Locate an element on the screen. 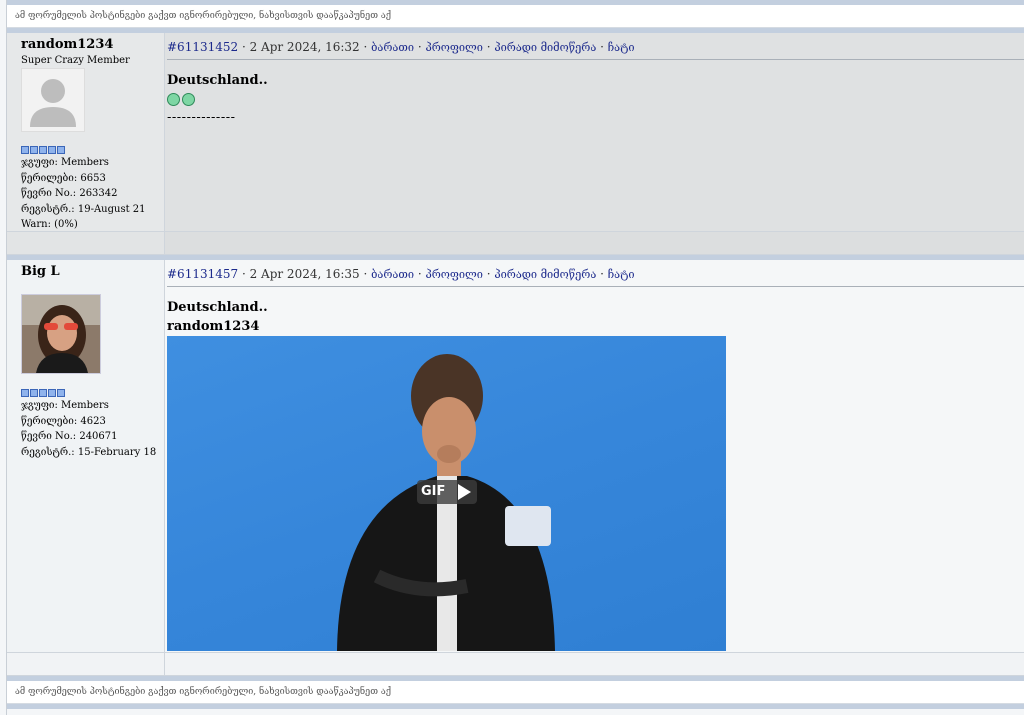 Image resolution: width=1024 pixels, height=715 pixels. play-icon is located at coordinates (464, 492).